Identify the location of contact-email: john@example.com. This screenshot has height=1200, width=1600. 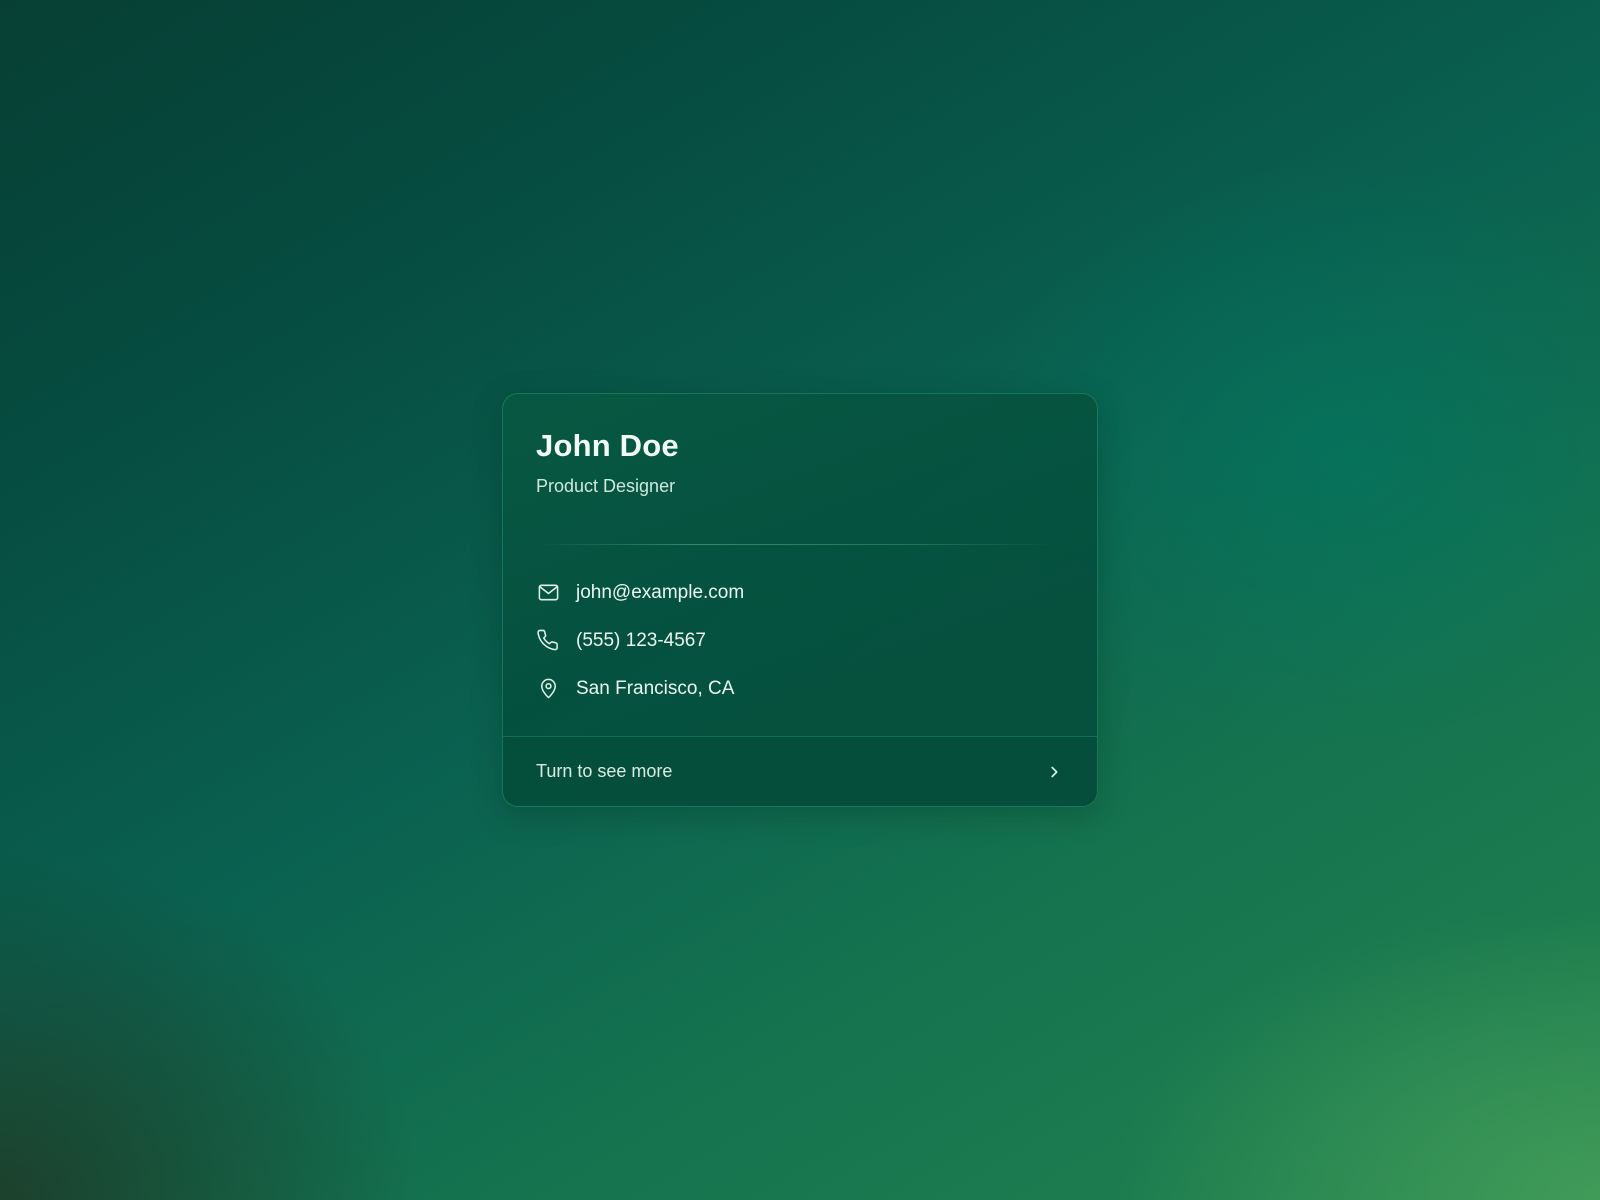
(640, 592).